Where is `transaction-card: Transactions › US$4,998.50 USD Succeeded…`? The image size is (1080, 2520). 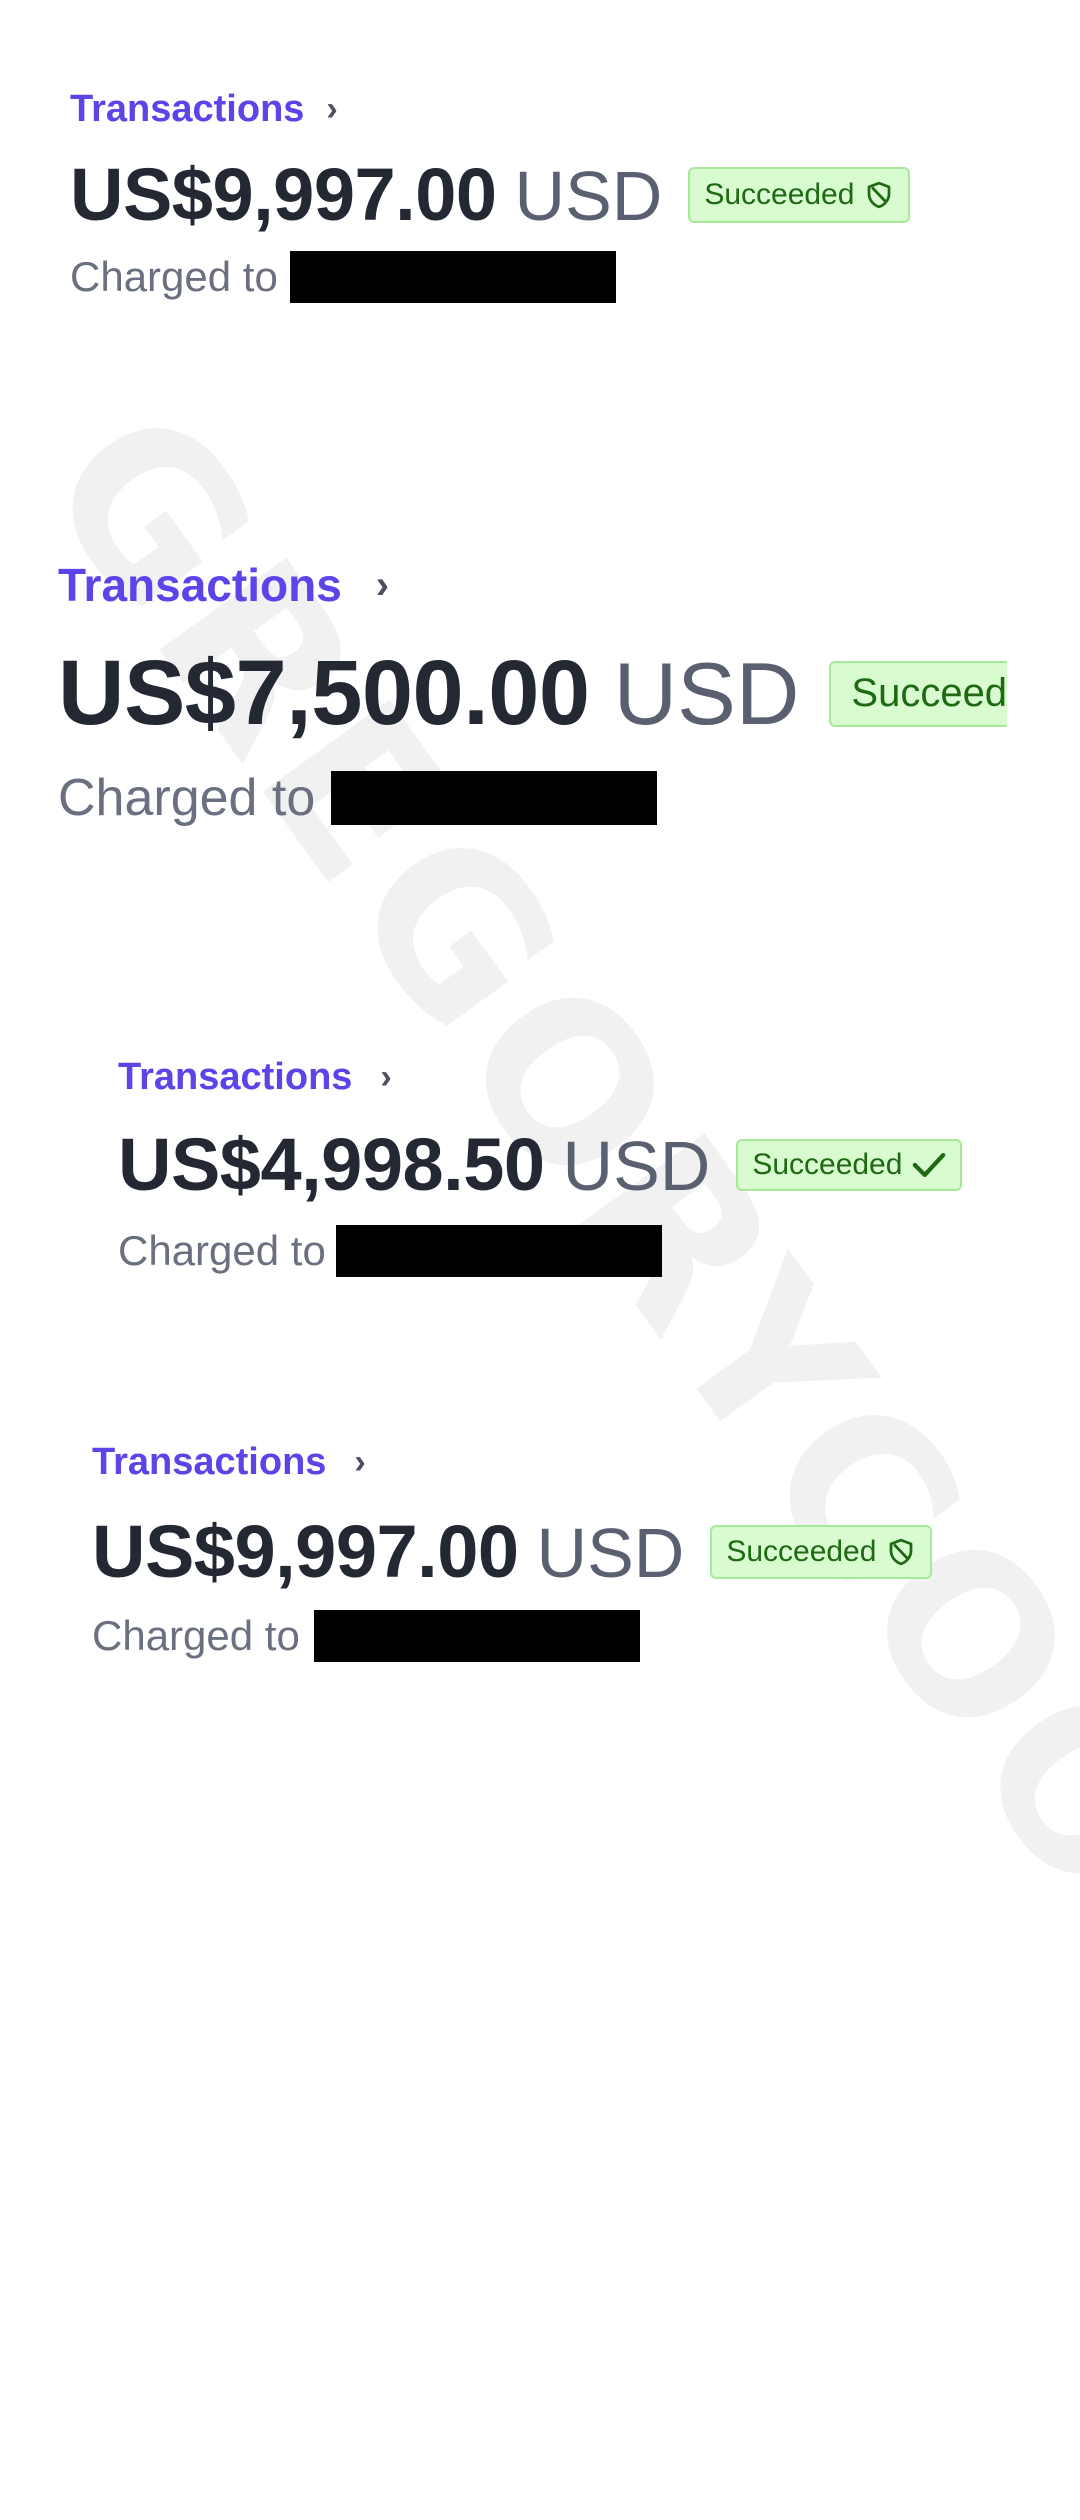 transaction-card: Transactions › US$4,998.50 USD Succeeded… is located at coordinates (540, 1164).